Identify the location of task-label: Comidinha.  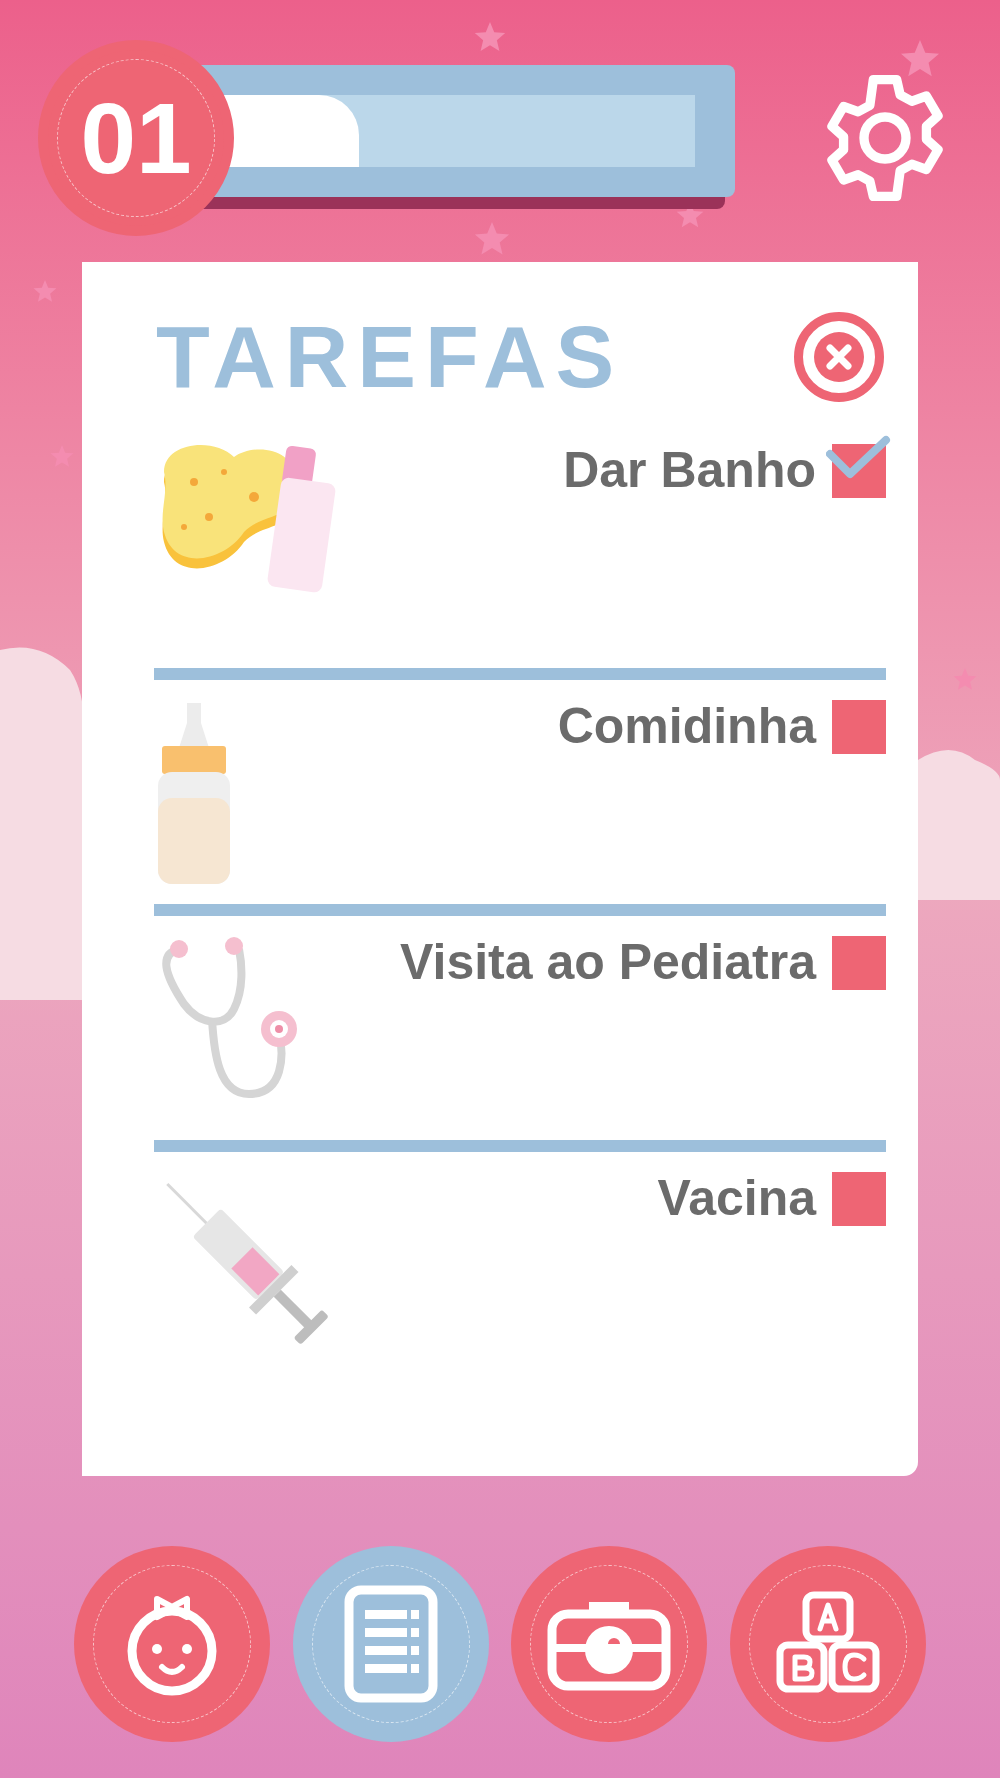
(686, 726).